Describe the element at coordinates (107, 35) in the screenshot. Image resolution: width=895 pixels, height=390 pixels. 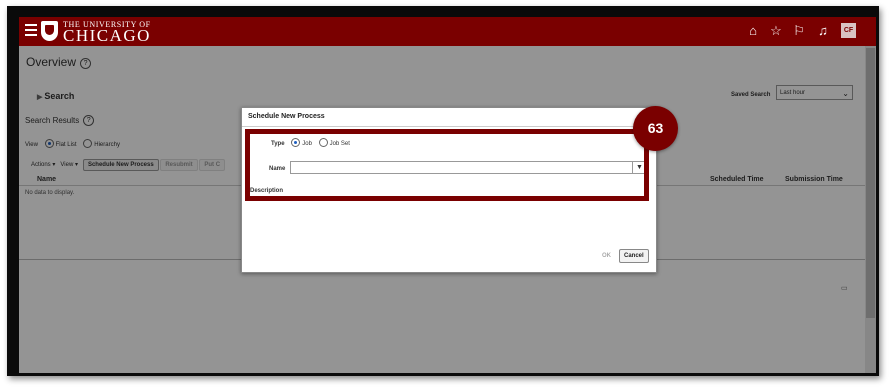
I see `logo-chicago: CHICAGO` at that location.